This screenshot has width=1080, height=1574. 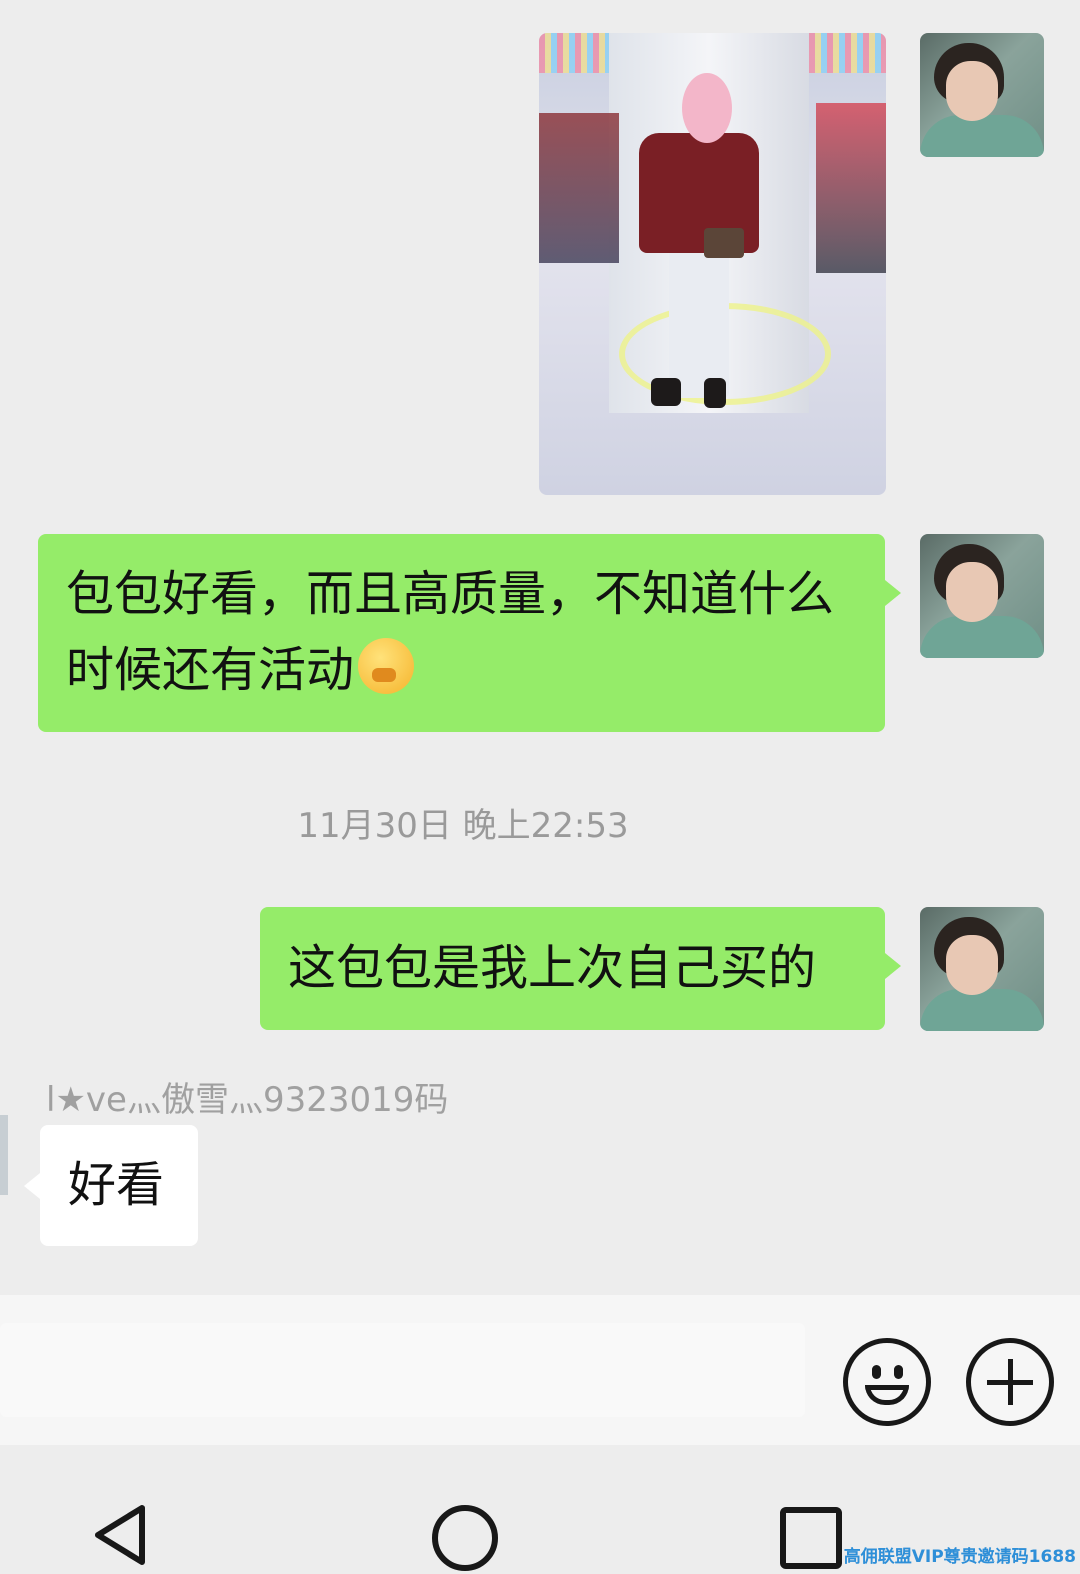 I want to click on outgoing-message-bubble: 包包好看，而且高质量，不知道什么时候还有活动, so click(x=469, y=633).